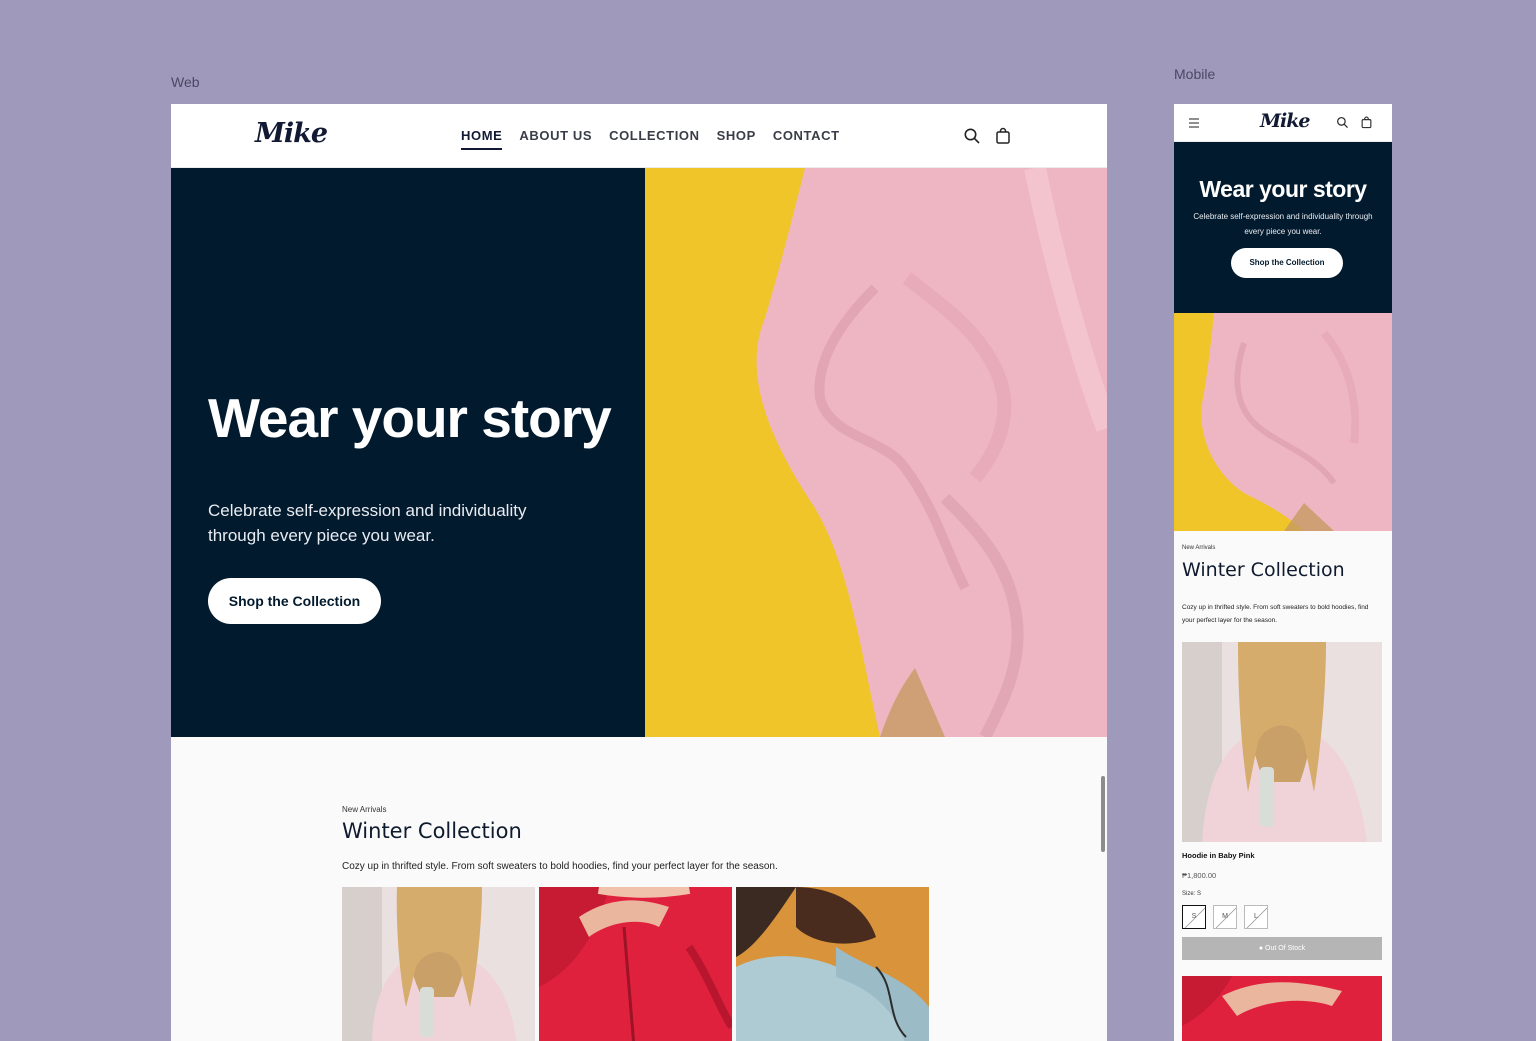 The image size is (1536, 1041). What do you see at coordinates (1199, 875) in the screenshot?
I see `product-price: ₱1,800.00` at bounding box center [1199, 875].